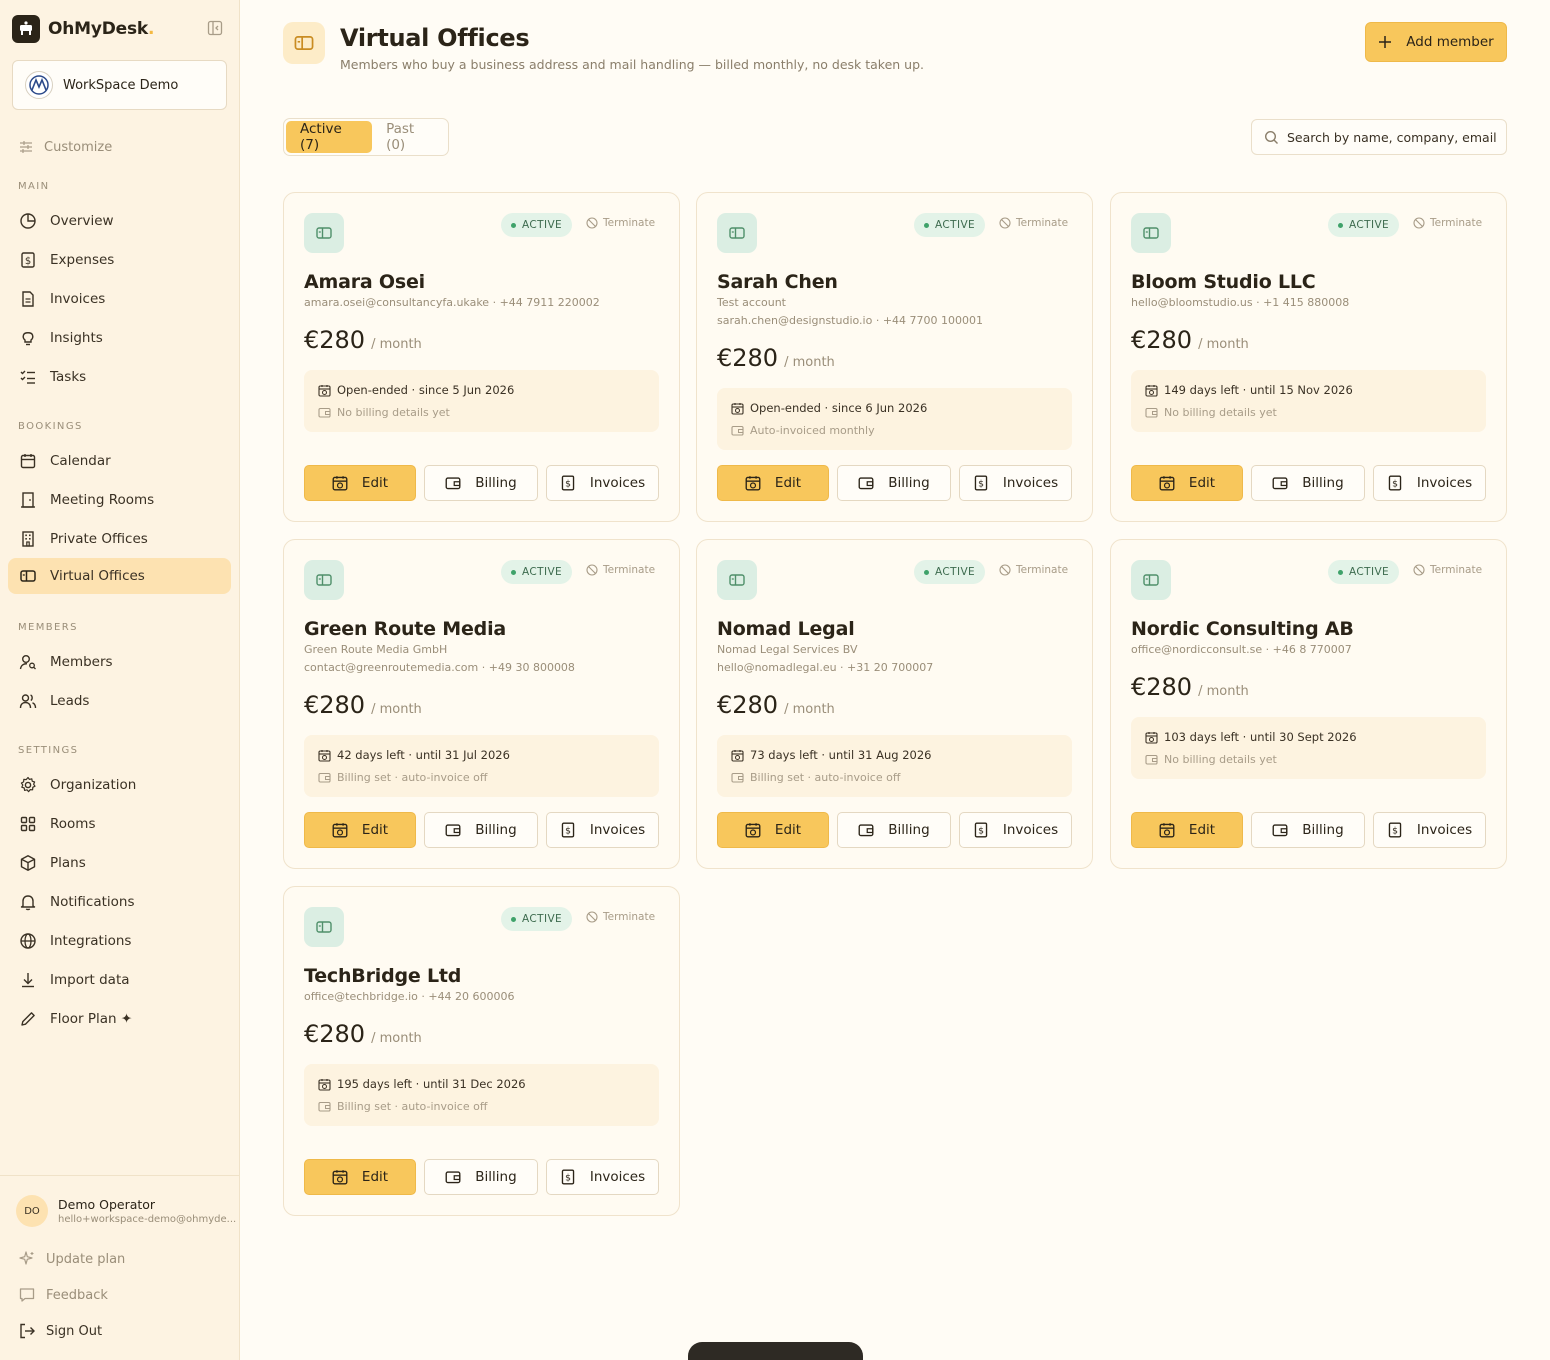 The height and width of the screenshot is (1360, 1550). Describe the element at coordinates (119, 576) in the screenshot. I see `nav-virtual-offices: Virtual Offices` at that location.